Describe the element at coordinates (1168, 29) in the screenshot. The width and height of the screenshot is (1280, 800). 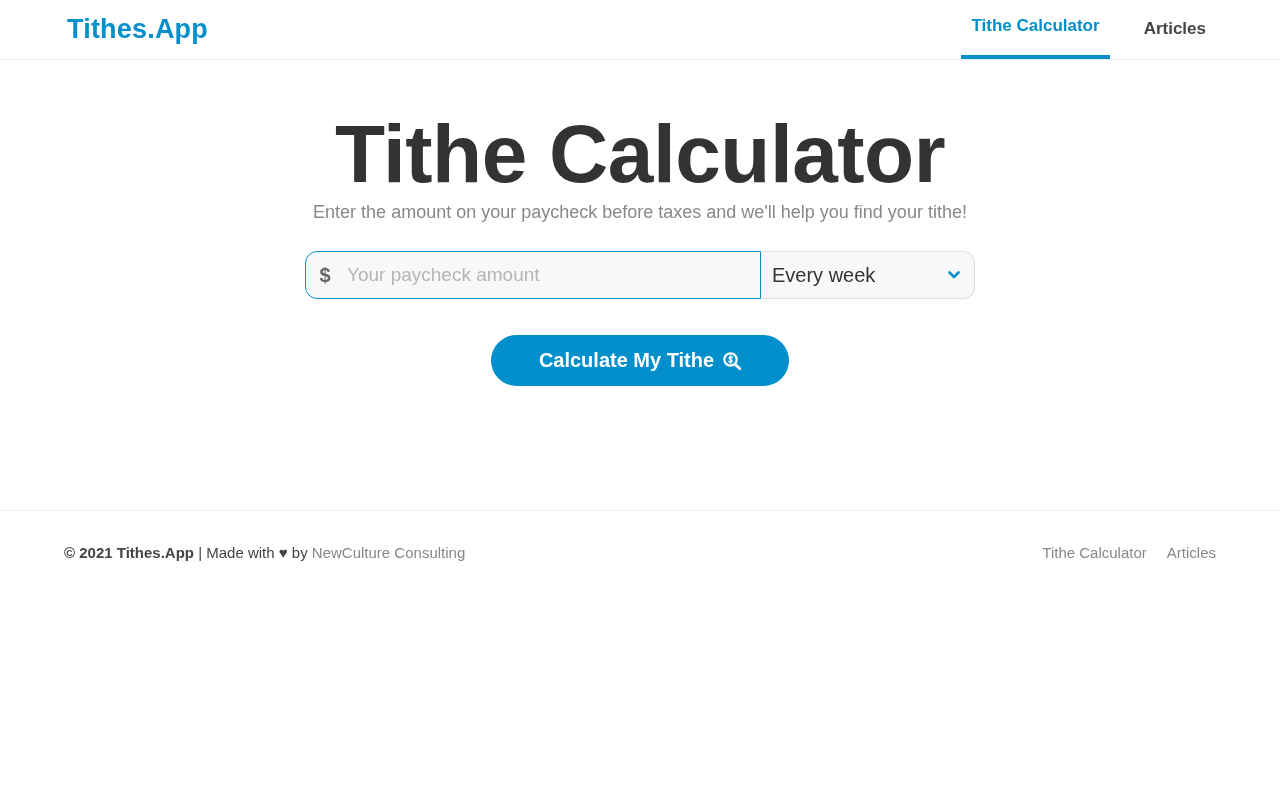
I see `nav-tab: Articles` at that location.